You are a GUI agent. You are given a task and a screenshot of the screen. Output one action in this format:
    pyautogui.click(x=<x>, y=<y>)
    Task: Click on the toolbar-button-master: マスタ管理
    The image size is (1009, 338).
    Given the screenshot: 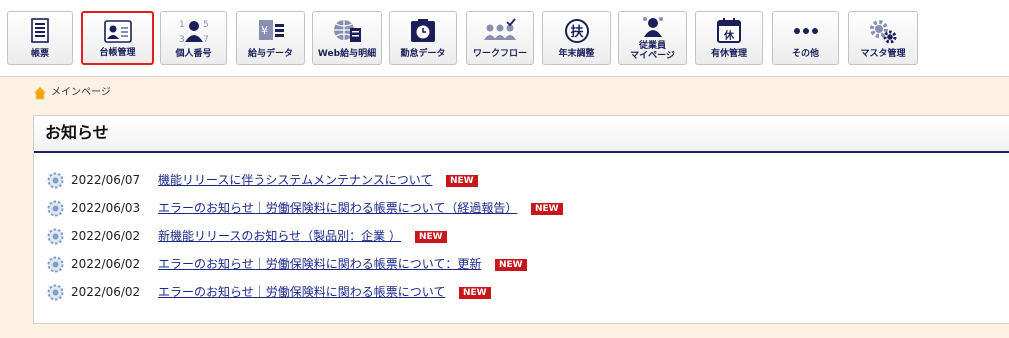 What is the action you would take?
    pyautogui.click(x=883, y=38)
    